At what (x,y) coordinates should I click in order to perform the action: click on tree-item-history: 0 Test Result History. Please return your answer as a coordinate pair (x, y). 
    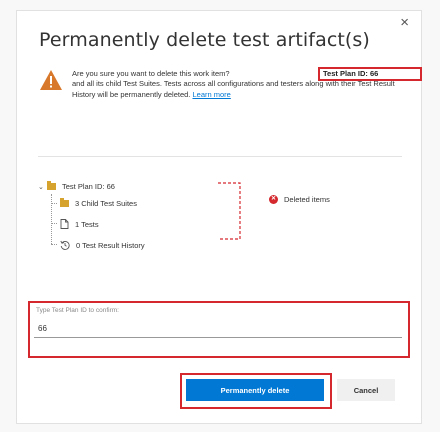
    Looking at the image, I should click on (102, 245).